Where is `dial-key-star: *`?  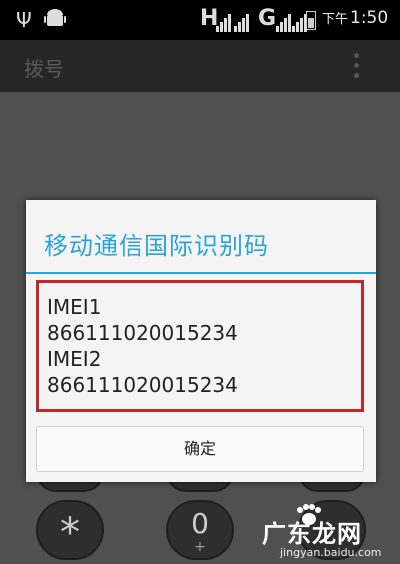
dial-key-star: * is located at coordinates (70, 530).